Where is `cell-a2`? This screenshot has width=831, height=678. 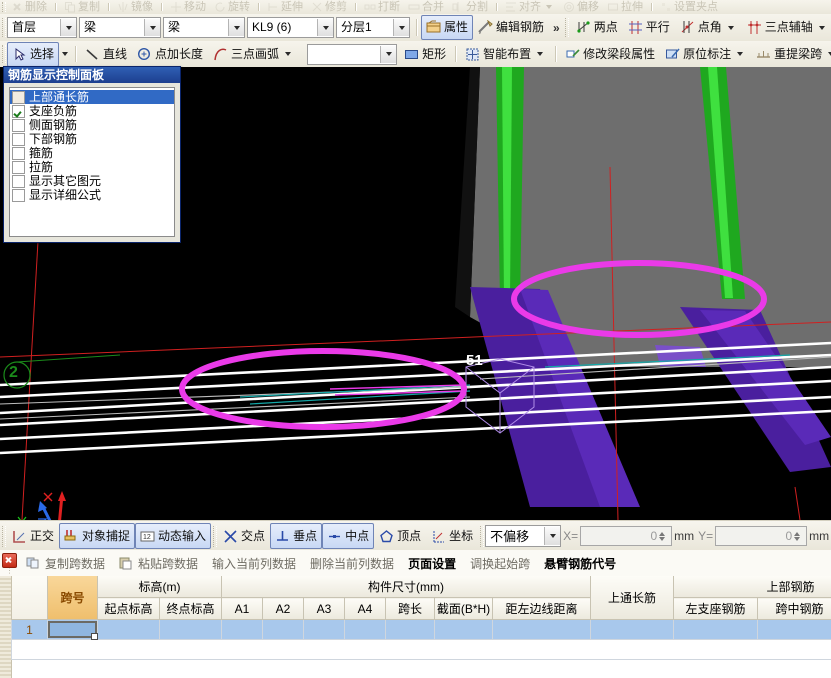 cell-a2 is located at coordinates (283, 629).